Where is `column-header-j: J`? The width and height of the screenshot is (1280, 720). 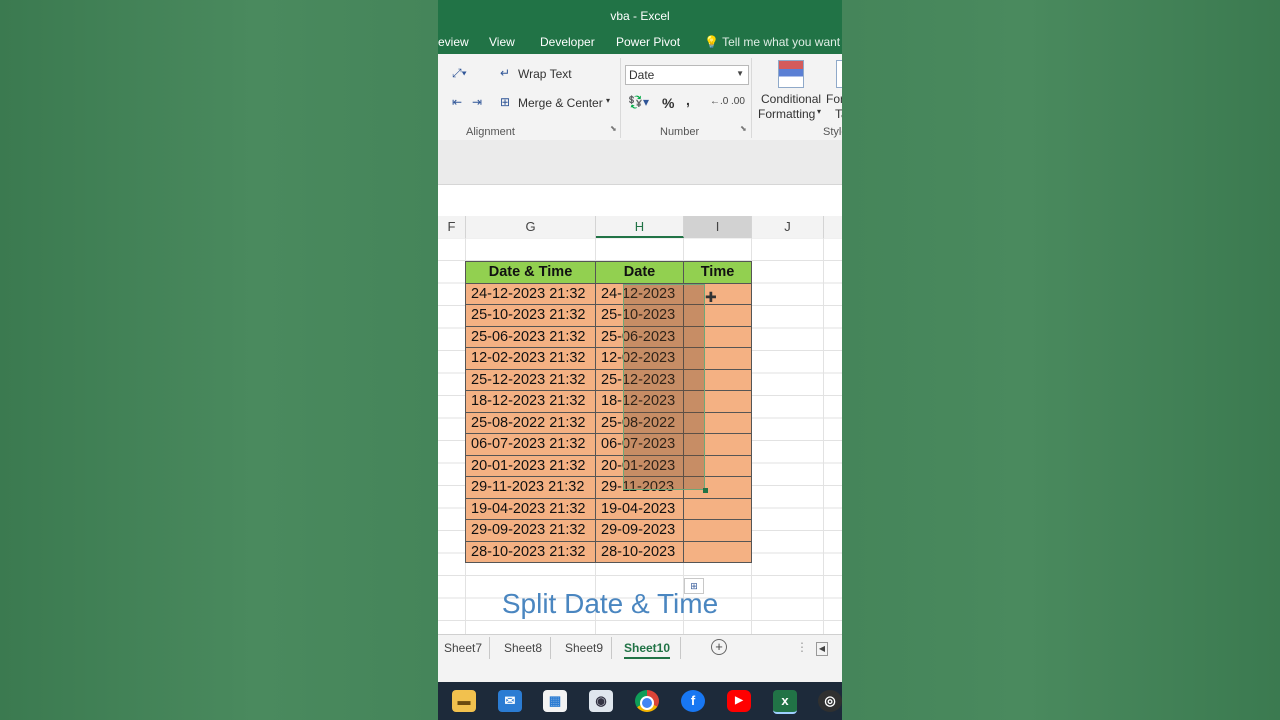
column-header-j: J is located at coordinates (788, 227).